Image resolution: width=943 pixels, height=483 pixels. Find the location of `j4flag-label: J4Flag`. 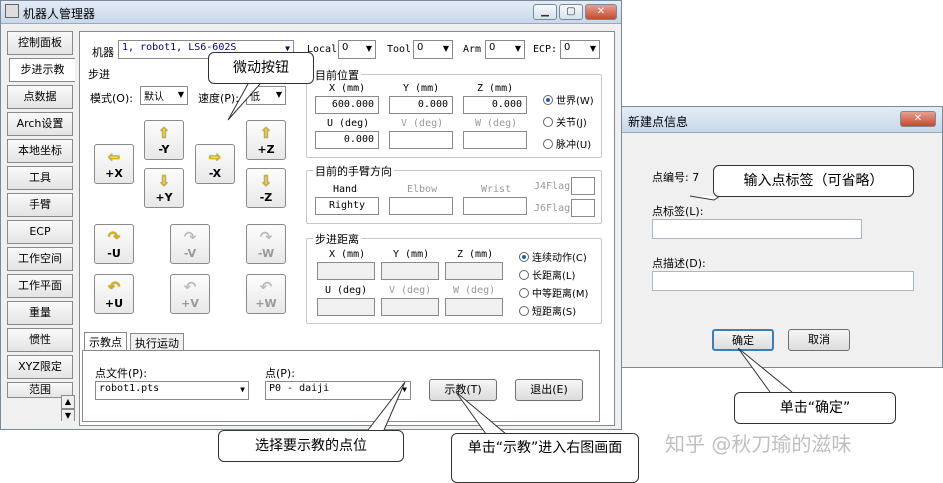

j4flag-label: J4Flag is located at coordinates (552, 186).